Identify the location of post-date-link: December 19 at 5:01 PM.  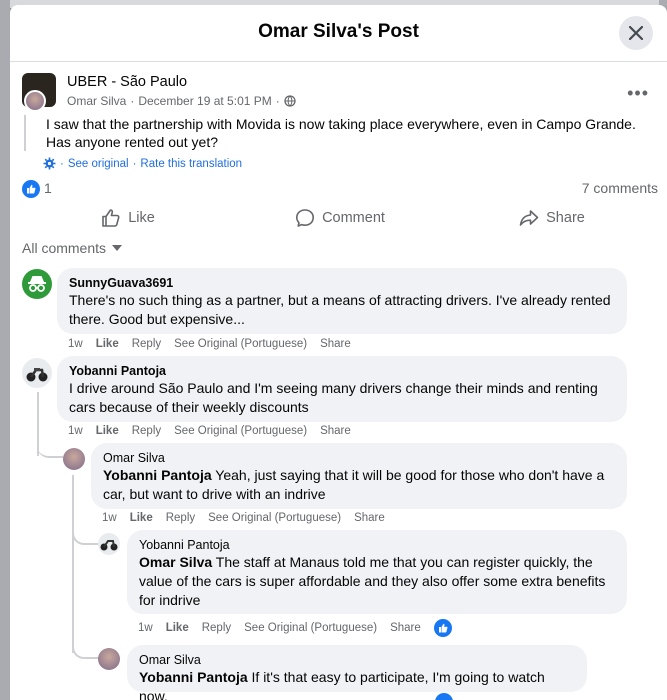
(204, 101).